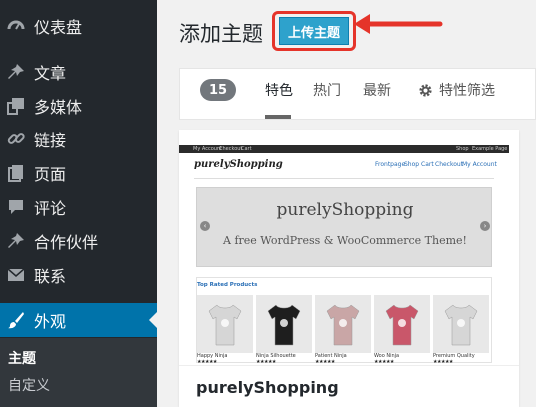 Image resolution: width=536 pixels, height=407 pixels. What do you see at coordinates (16, 320) in the screenshot?
I see `paintbrush-icon` at bounding box center [16, 320].